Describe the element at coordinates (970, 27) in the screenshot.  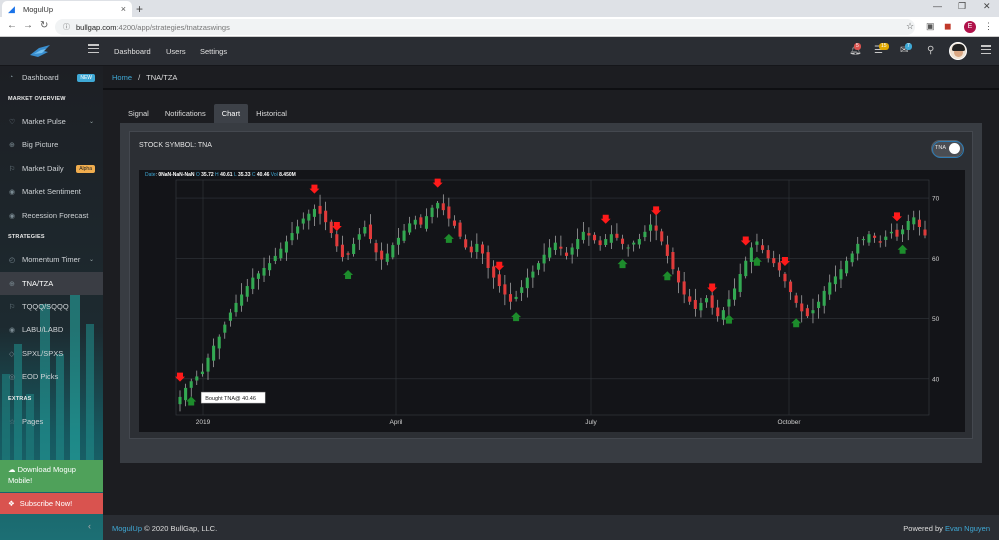
I see `browser-profile-avatar: E` at that location.